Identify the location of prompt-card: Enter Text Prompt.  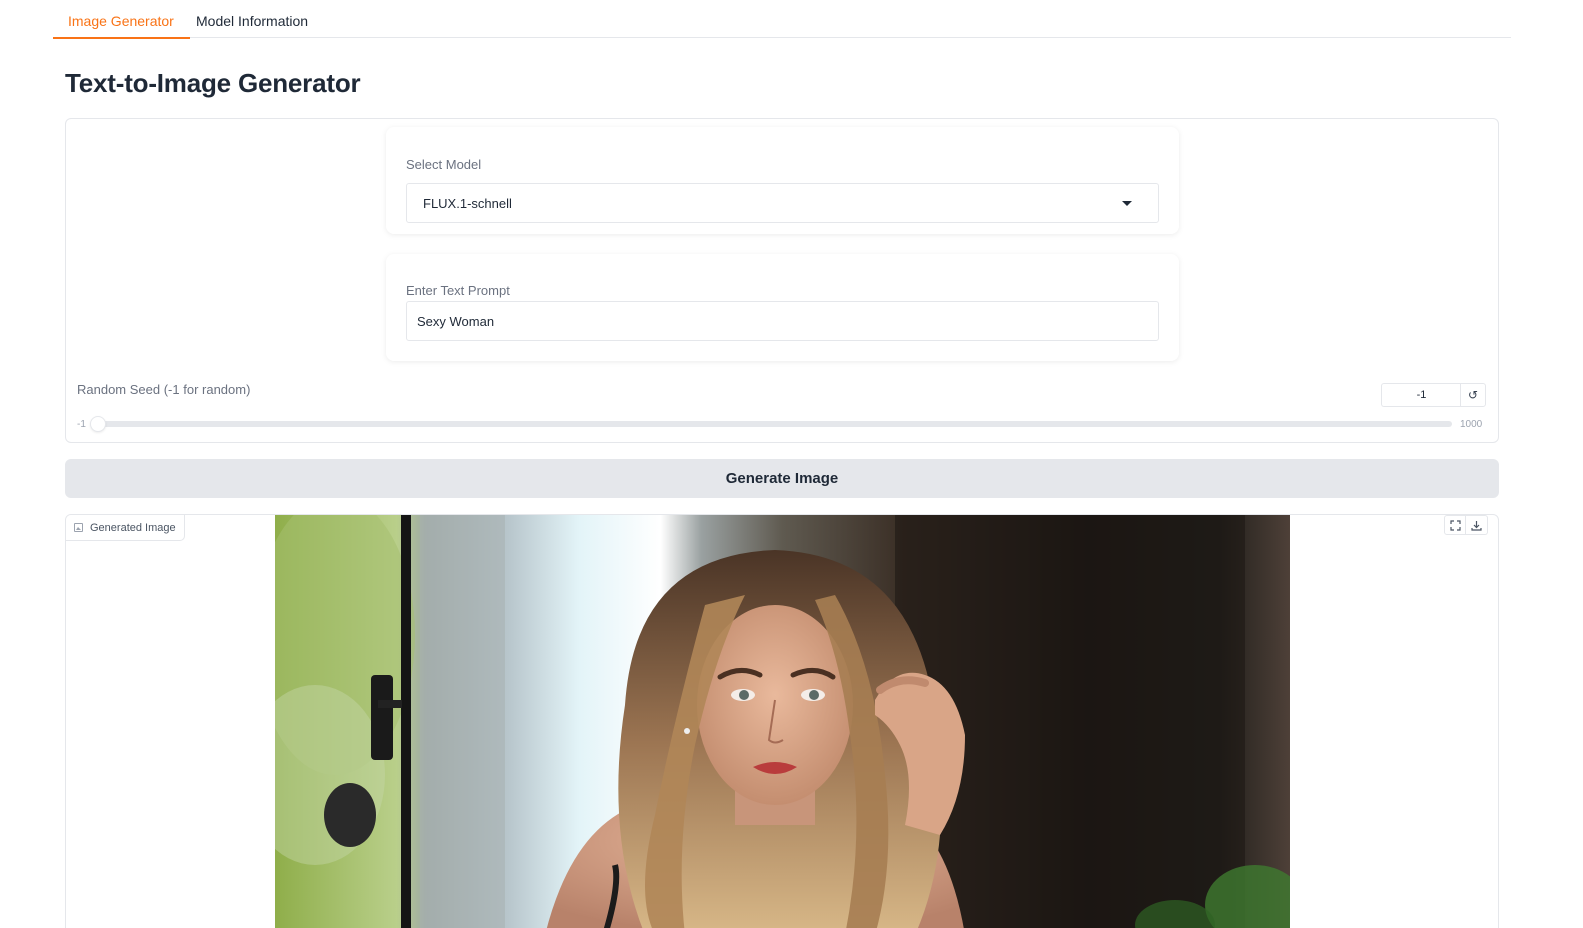
(782, 307).